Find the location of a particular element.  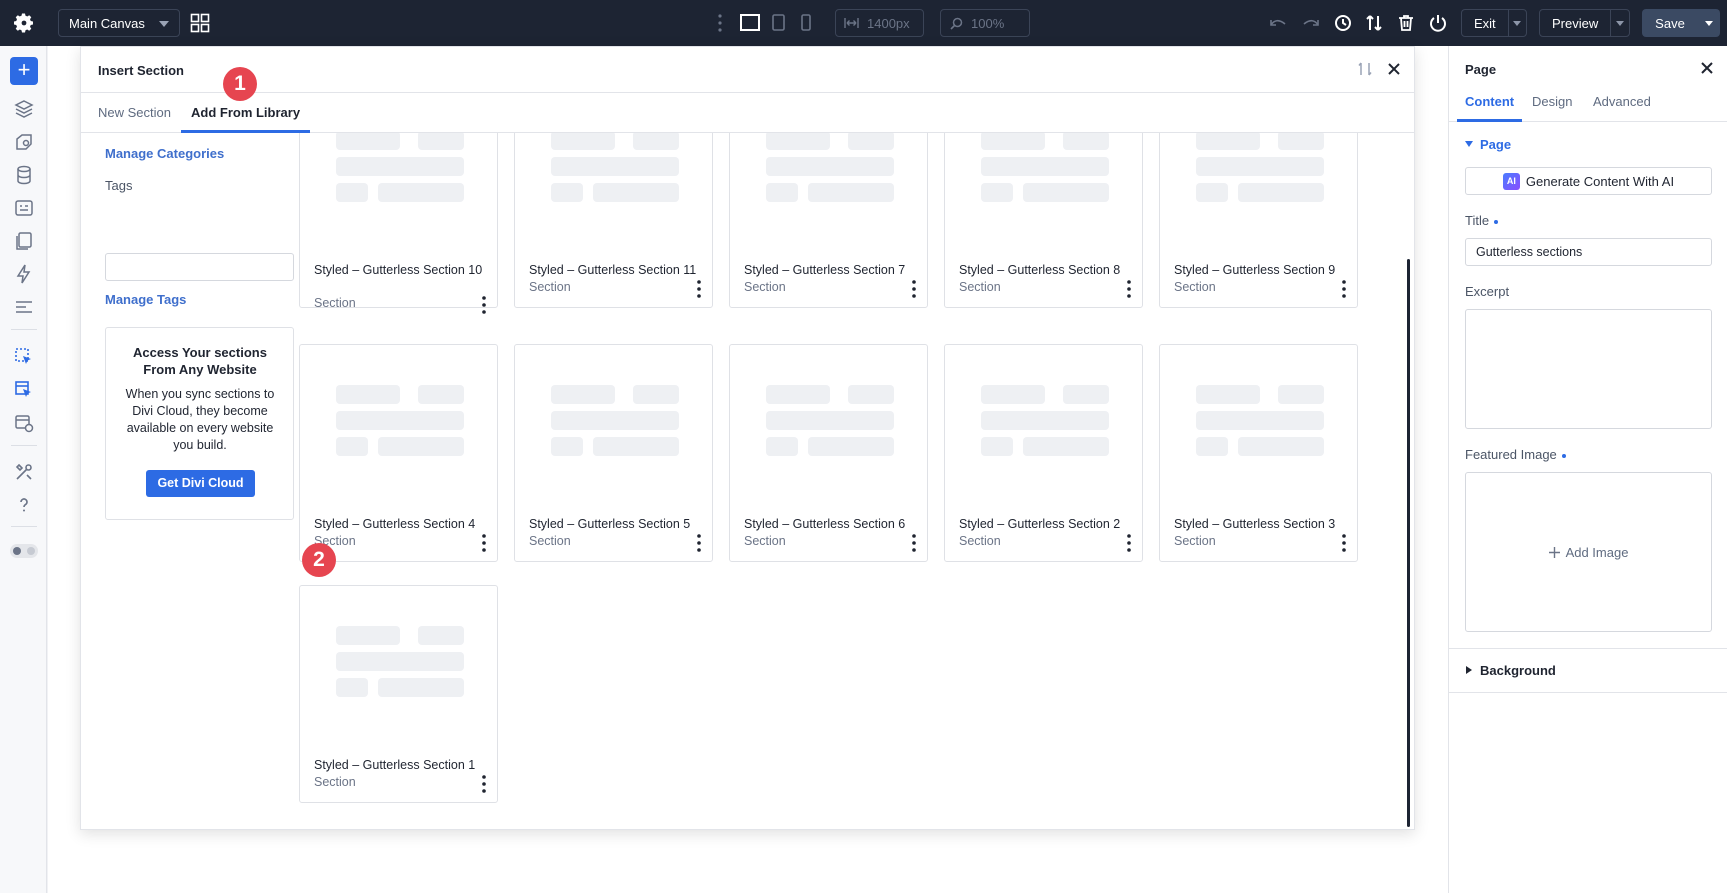

library-card: Styled – Gutterless Section 6 Section is located at coordinates (828, 453).